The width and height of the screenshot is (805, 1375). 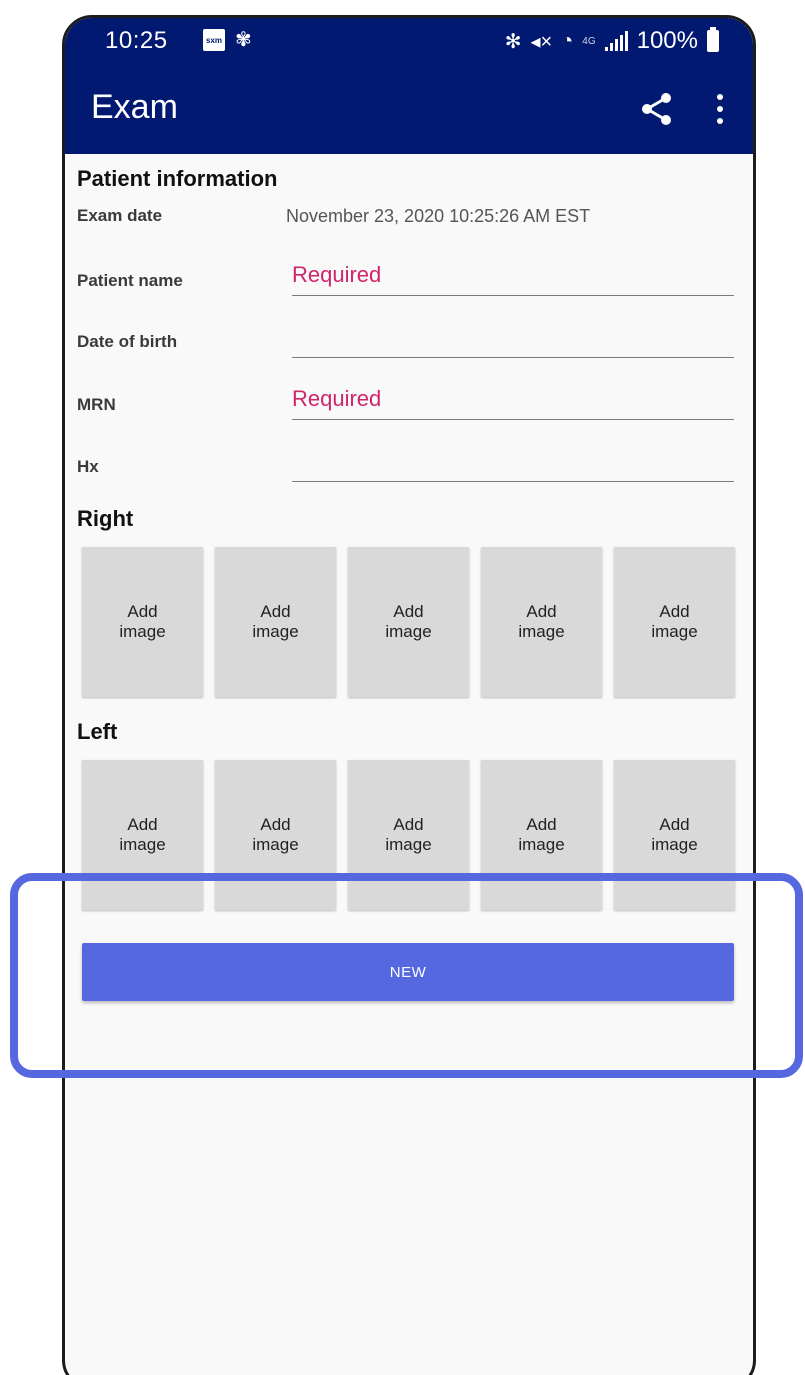 What do you see at coordinates (409, 41) in the screenshot?
I see `status-bar: 10:25 sxm ✾ ✻ ◂× ◔ 4G 100%` at bounding box center [409, 41].